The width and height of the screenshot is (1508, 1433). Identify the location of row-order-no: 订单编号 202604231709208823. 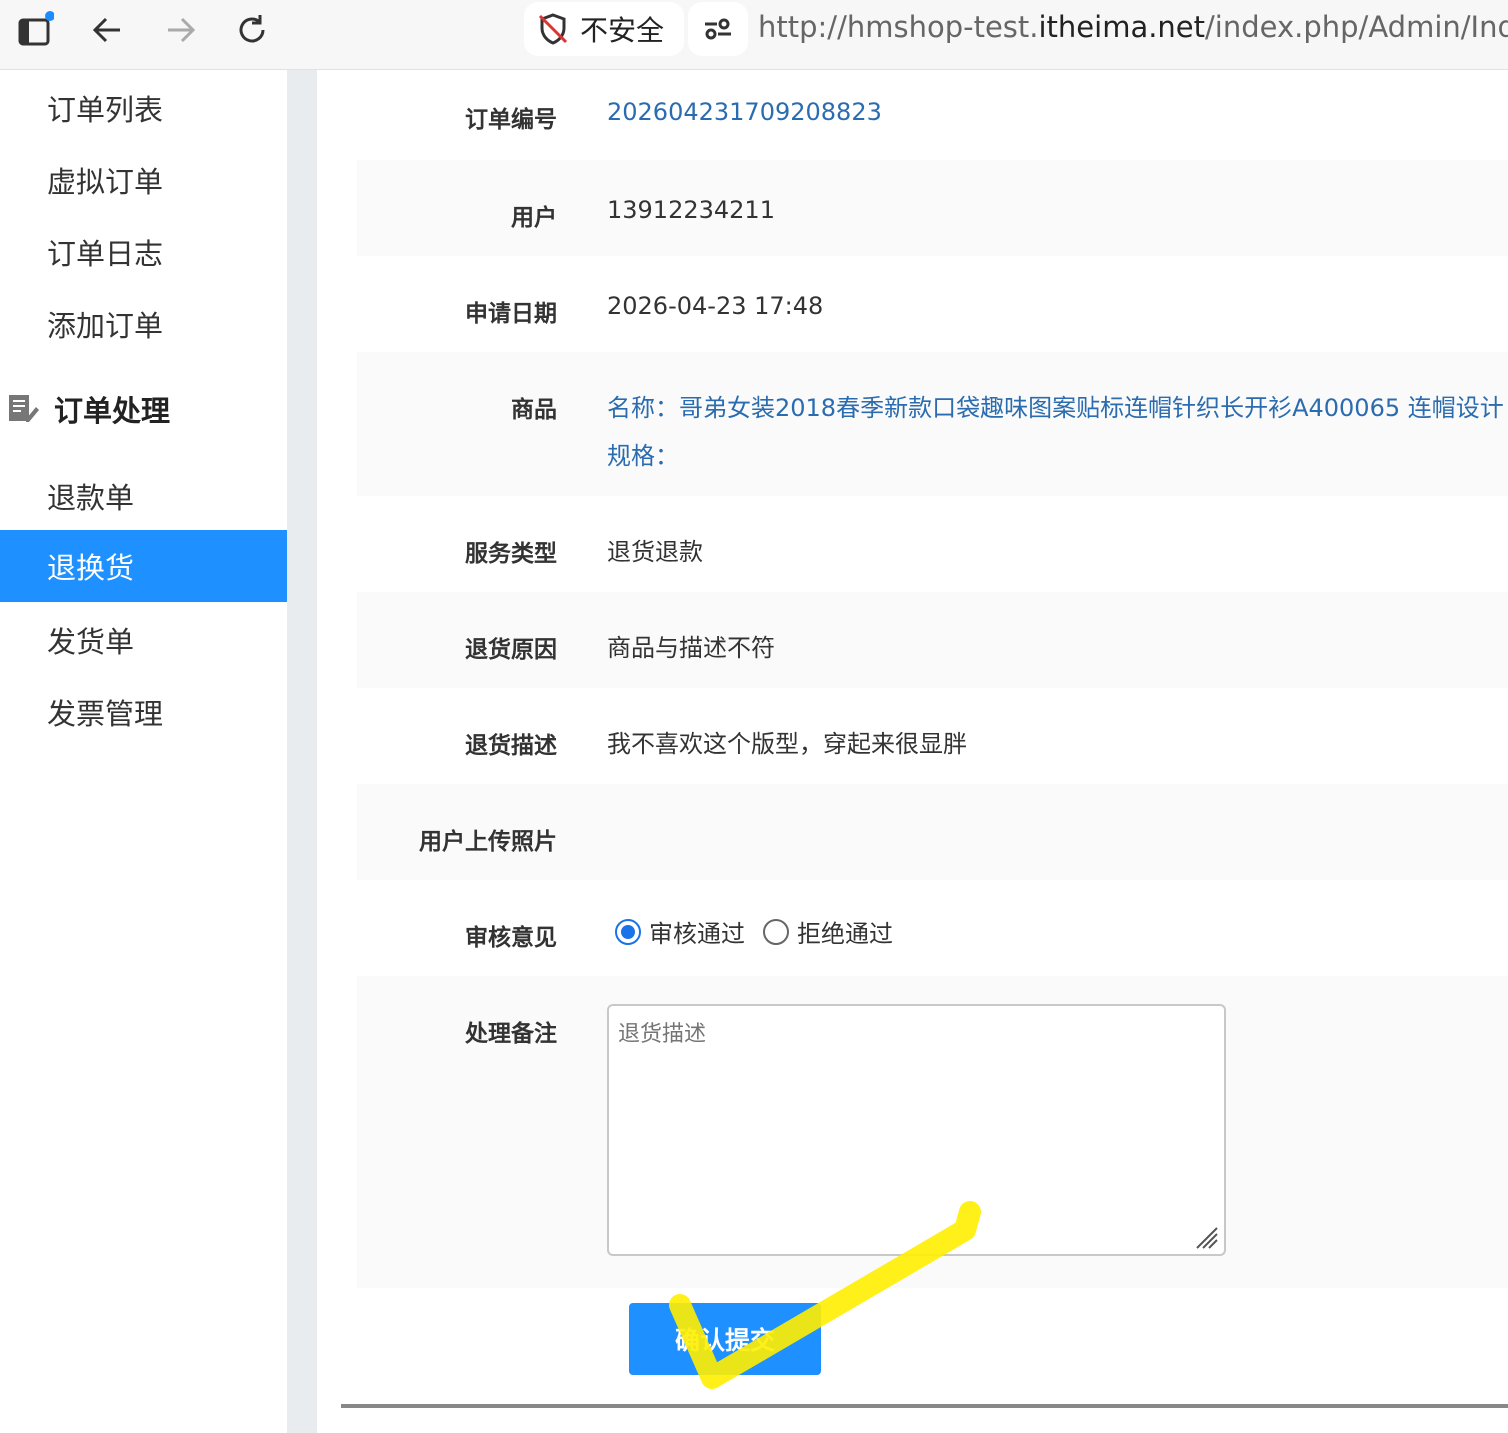
(932, 115).